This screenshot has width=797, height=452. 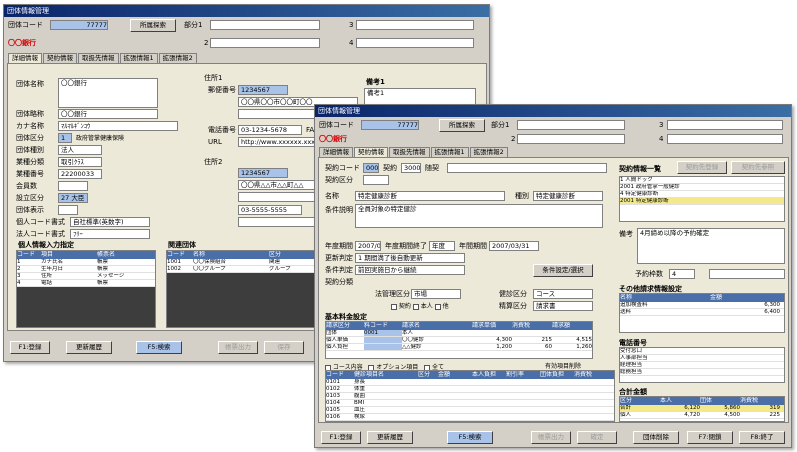 I want to click on front-dept2-field, so click(x=571, y=139).